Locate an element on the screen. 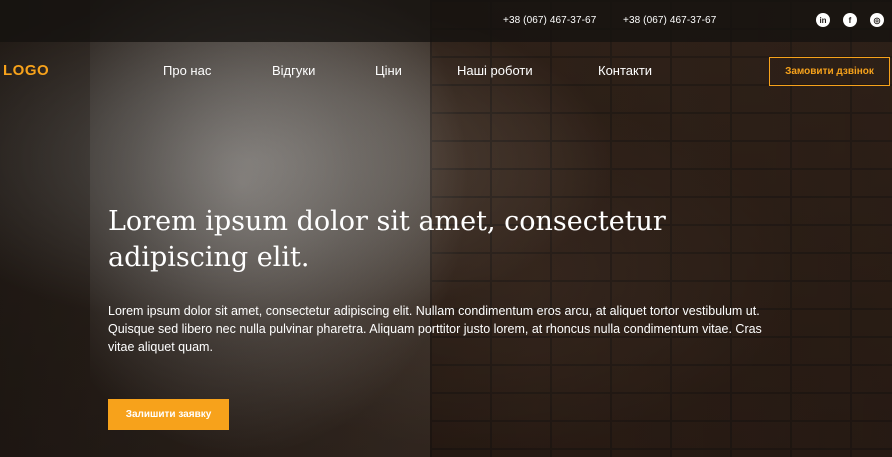 This screenshot has height=457, width=892. order-call-button: Замовити дзвінок is located at coordinates (829, 71).